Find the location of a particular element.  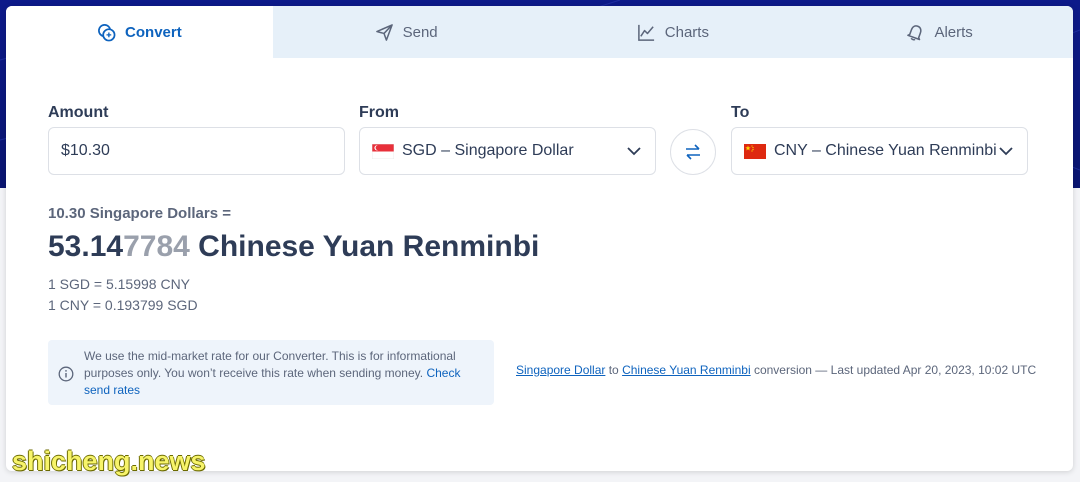

from-code: SGD is located at coordinates (419, 150).